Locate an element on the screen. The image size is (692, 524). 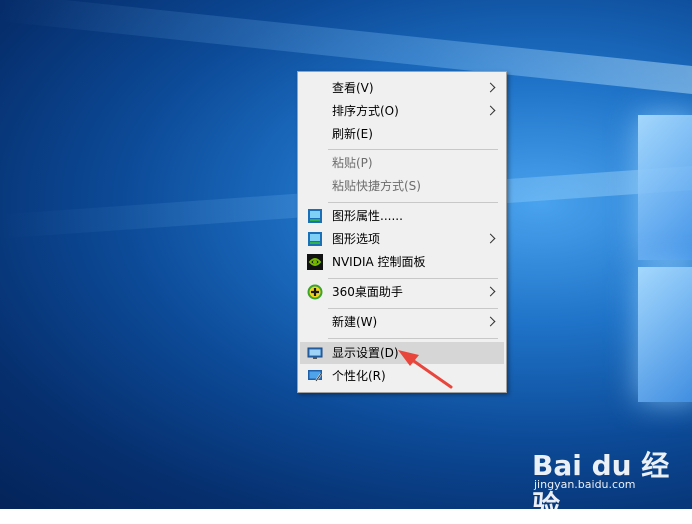
menu-item-graphics-options: 图形选项 is located at coordinates (402, 239).